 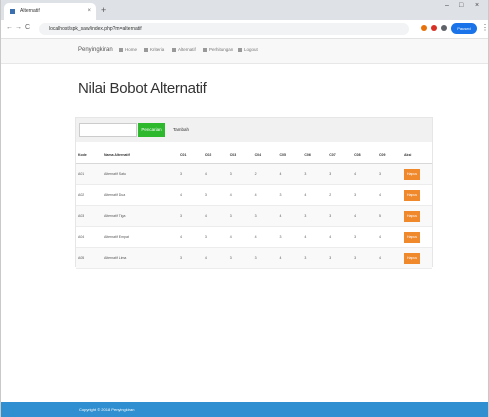 I want to click on column-header: C07, so click(x=340, y=155).